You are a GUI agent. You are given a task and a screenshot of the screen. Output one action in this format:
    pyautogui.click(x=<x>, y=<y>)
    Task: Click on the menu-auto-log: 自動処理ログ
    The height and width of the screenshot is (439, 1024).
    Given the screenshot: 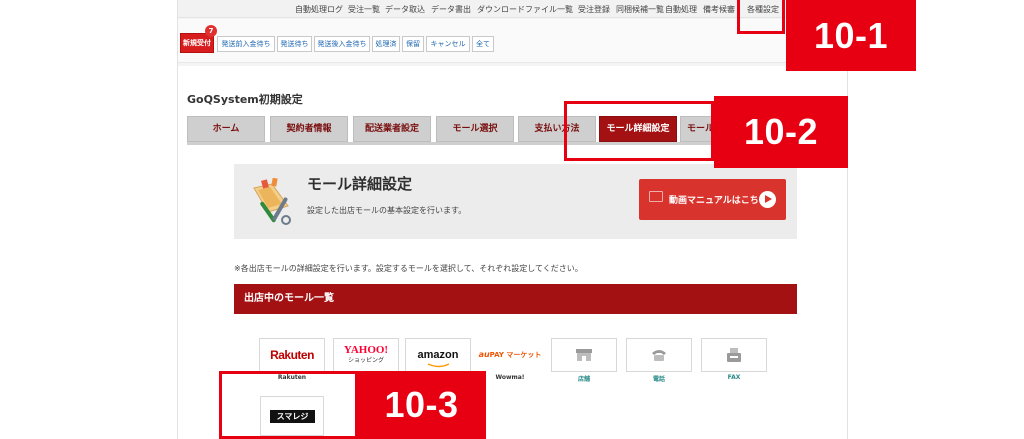 What is the action you would take?
    pyautogui.click(x=319, y=9)
    